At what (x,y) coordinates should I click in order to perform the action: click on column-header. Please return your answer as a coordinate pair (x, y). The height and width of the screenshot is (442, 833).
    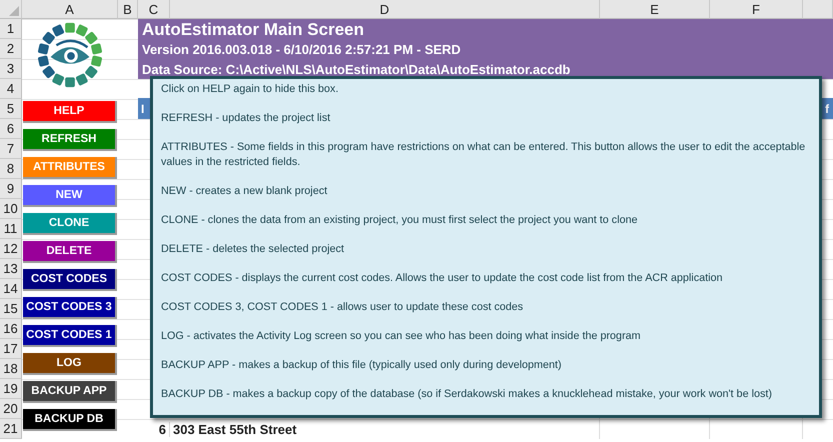
    Looking at the image, I should click on (818, 9).